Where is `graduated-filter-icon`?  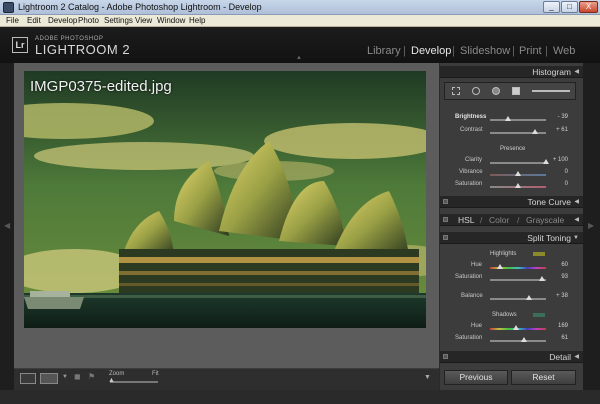 graduated-filter-icon is located at coordinates (516, 91).